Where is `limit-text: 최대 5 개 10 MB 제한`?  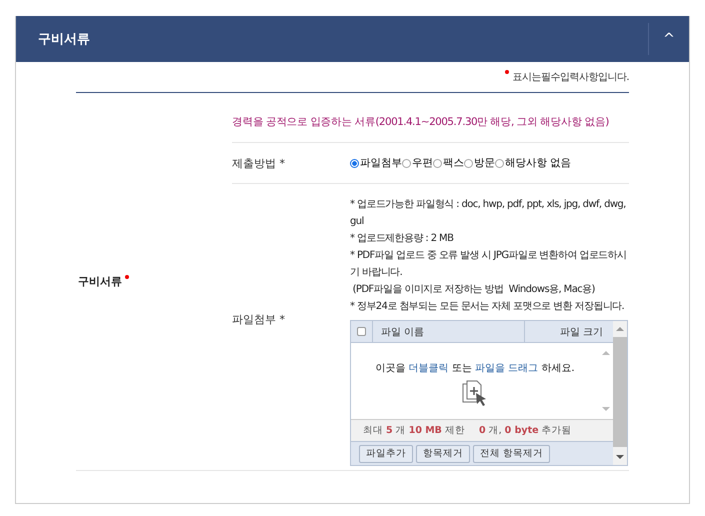 limit-text: 최대 5 개 10 MB 제한 is located at coordinates (414, 430).